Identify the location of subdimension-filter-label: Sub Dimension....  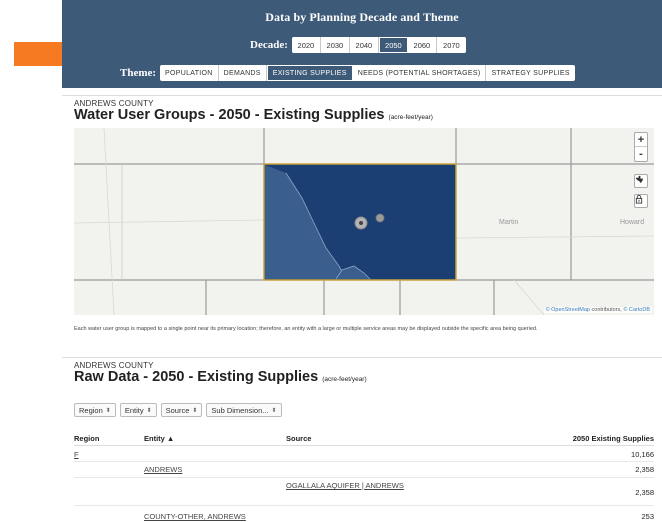
(240, 410).